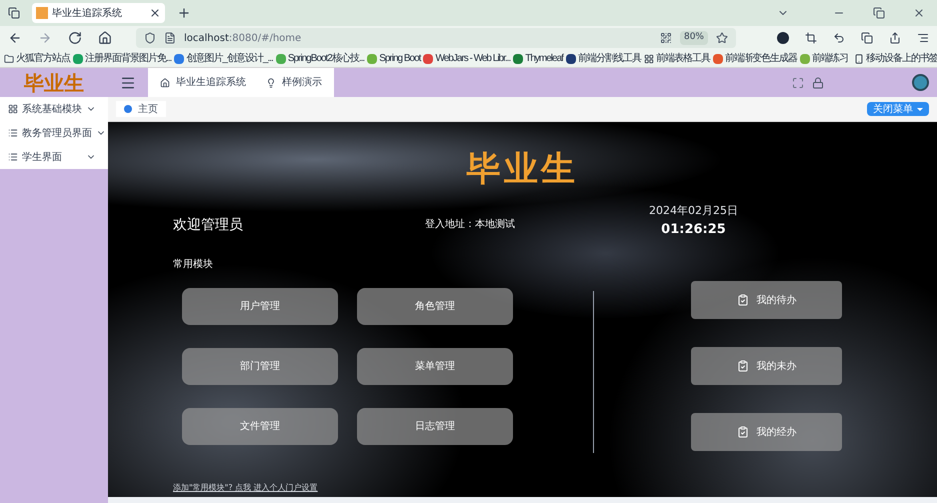 The width and height of the screenshot is (937, 503). What do you see at coordinates (243, 39) in the screenshot?
I see `url-text: localhost:8080/#/home` at bounding box center [243, 39].